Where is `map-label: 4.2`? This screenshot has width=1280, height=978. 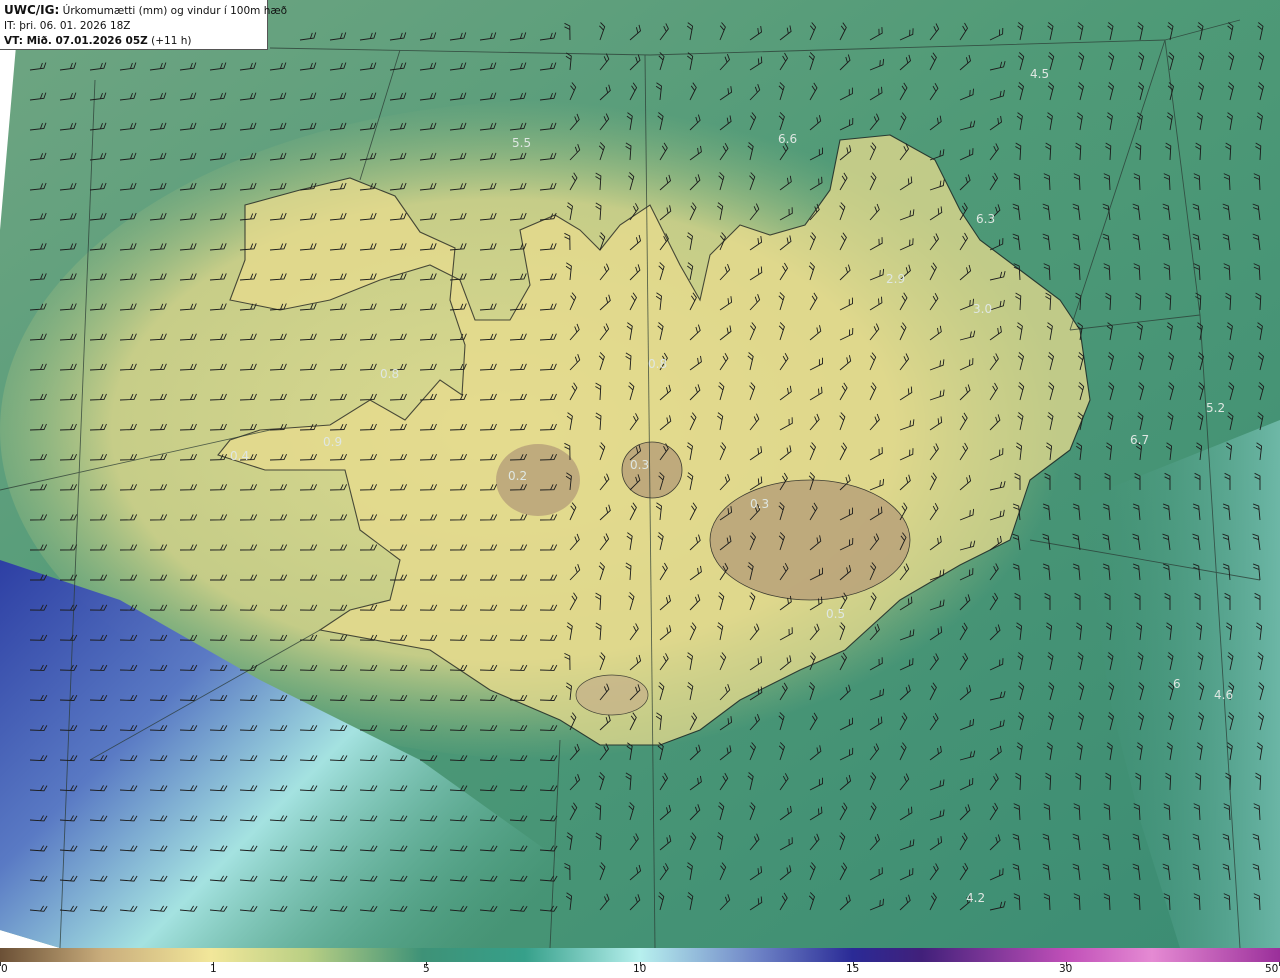 map-label: 4.2 is located at coordinates (975, 898).